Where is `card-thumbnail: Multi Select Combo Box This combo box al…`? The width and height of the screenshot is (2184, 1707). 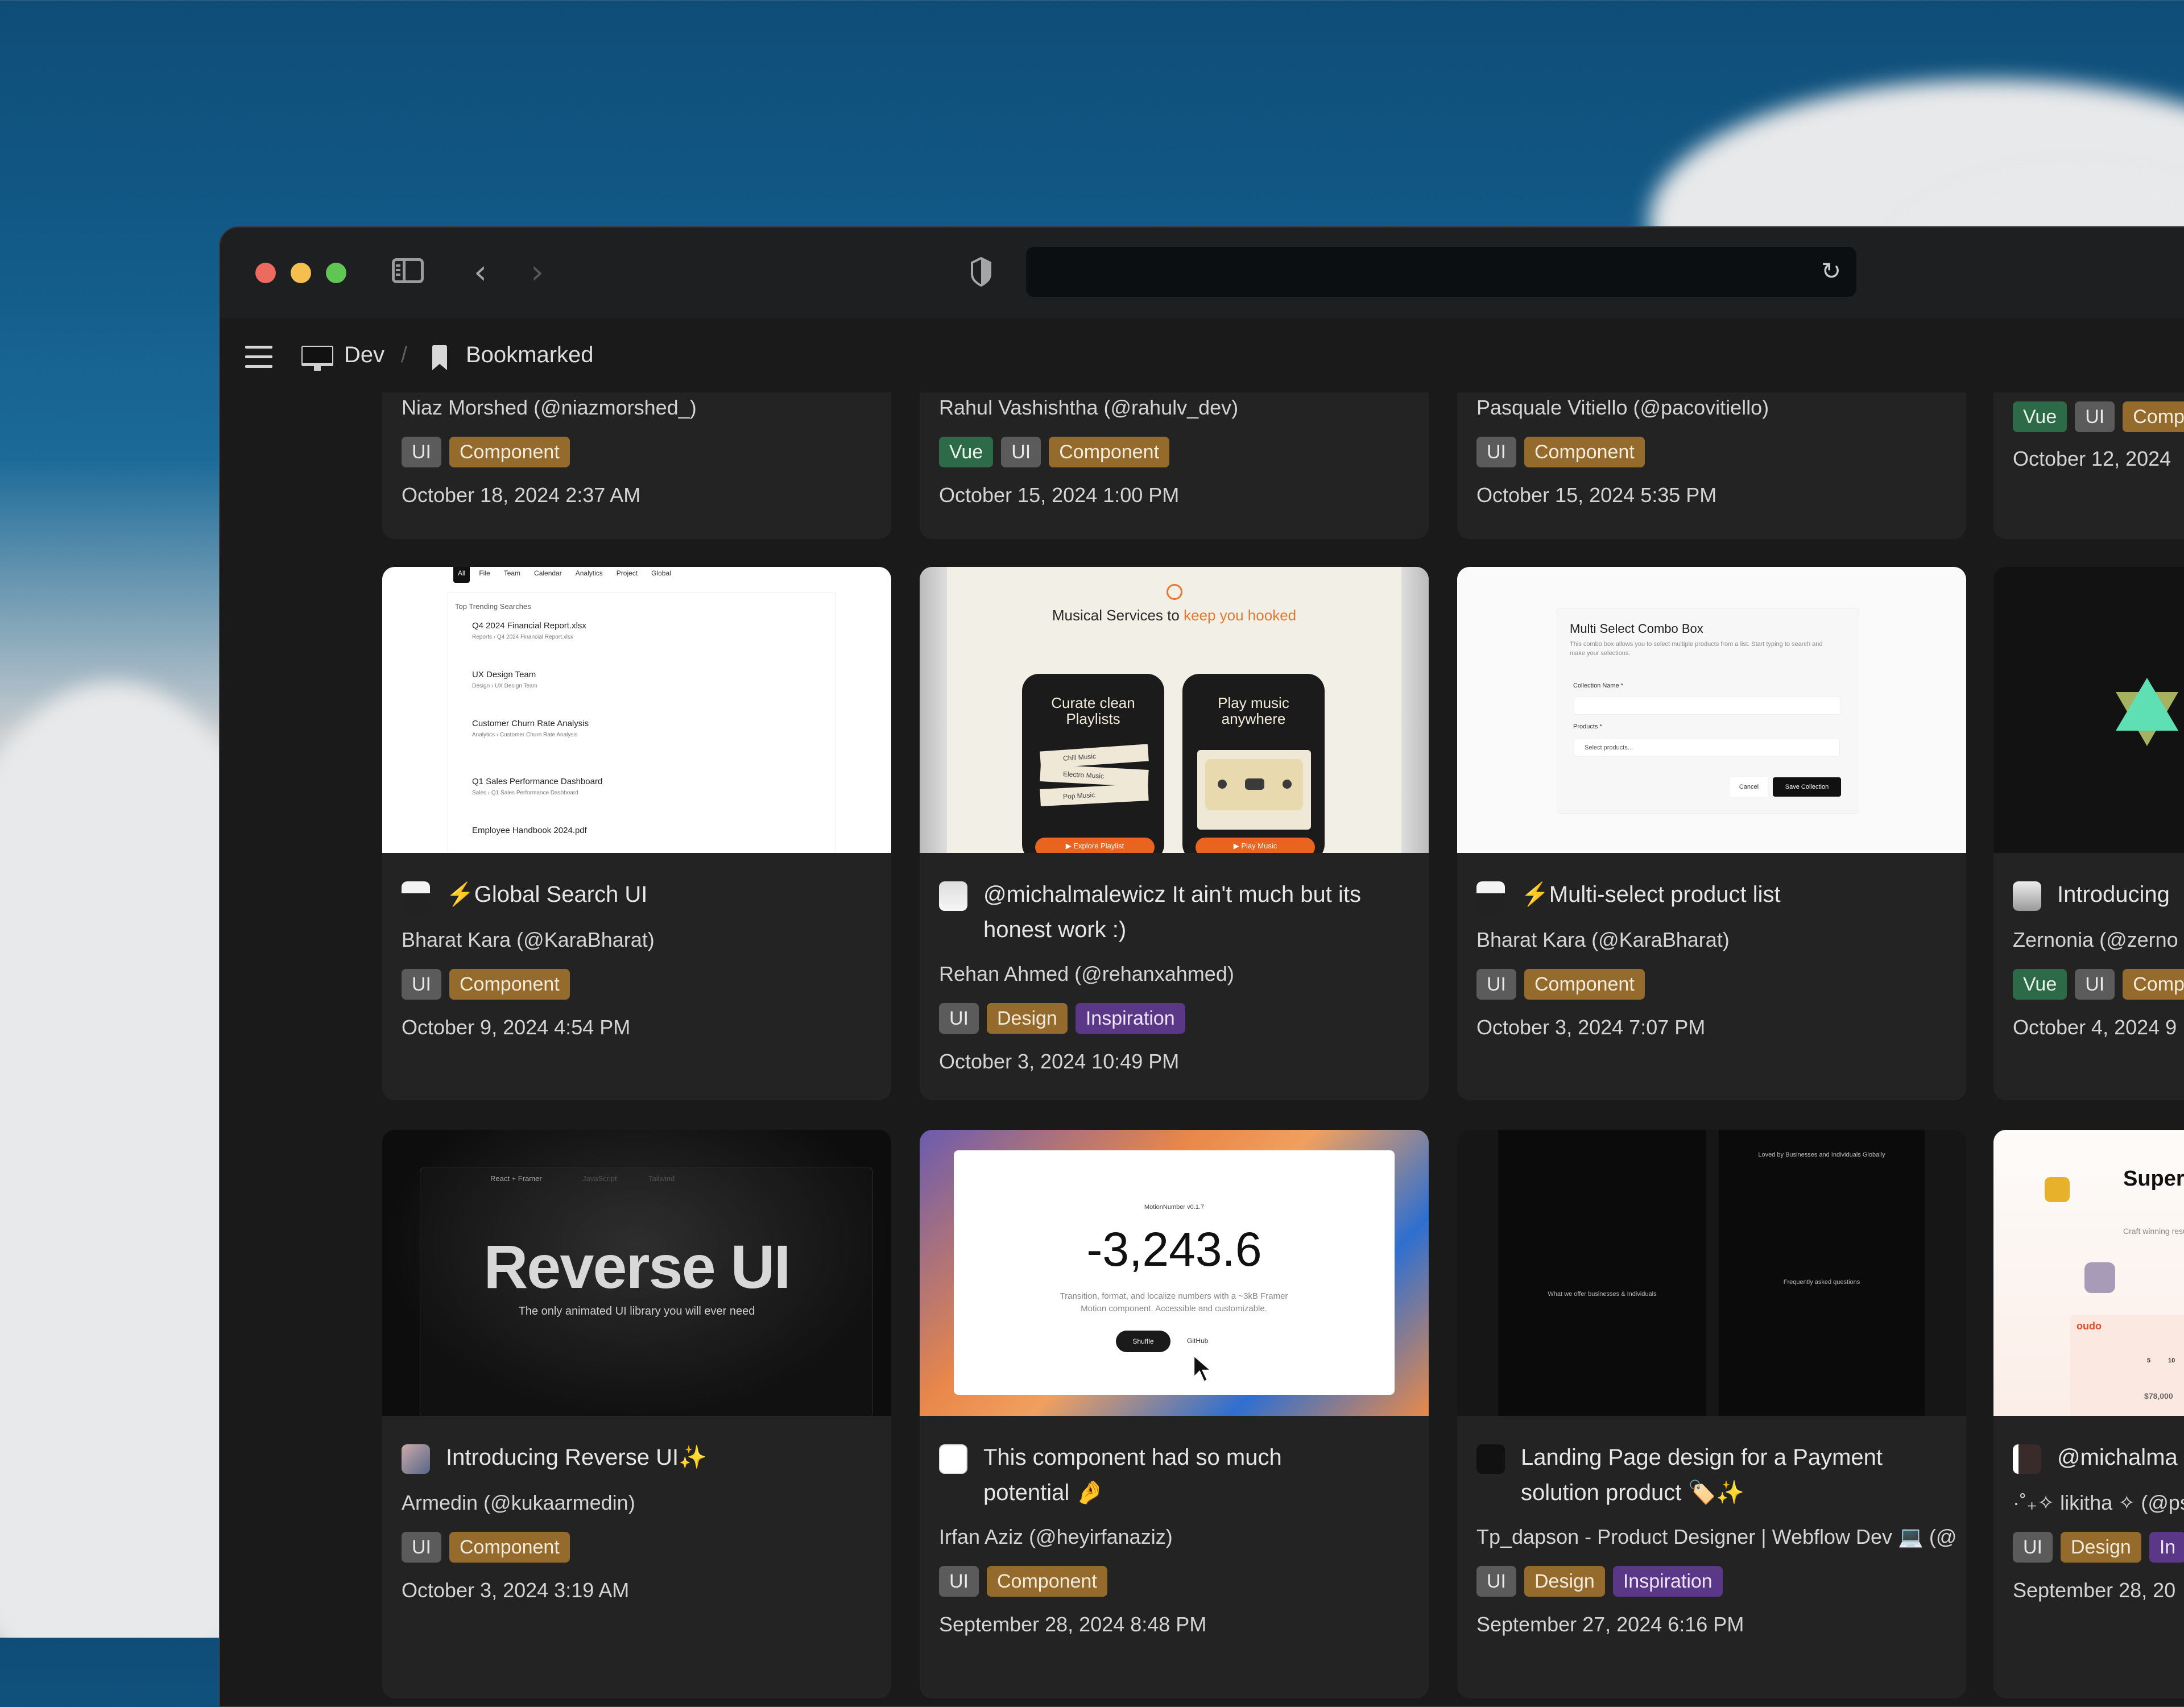
card-thumbnail: Multi Select Combo Box This combo box al… is located at coordinates (1711, 710).